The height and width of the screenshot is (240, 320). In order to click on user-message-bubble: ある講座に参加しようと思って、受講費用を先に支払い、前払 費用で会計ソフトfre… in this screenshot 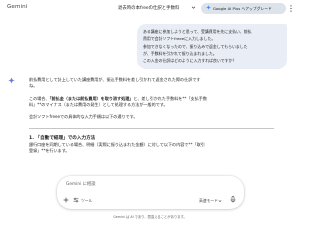, I will do `click(212, 46)`.